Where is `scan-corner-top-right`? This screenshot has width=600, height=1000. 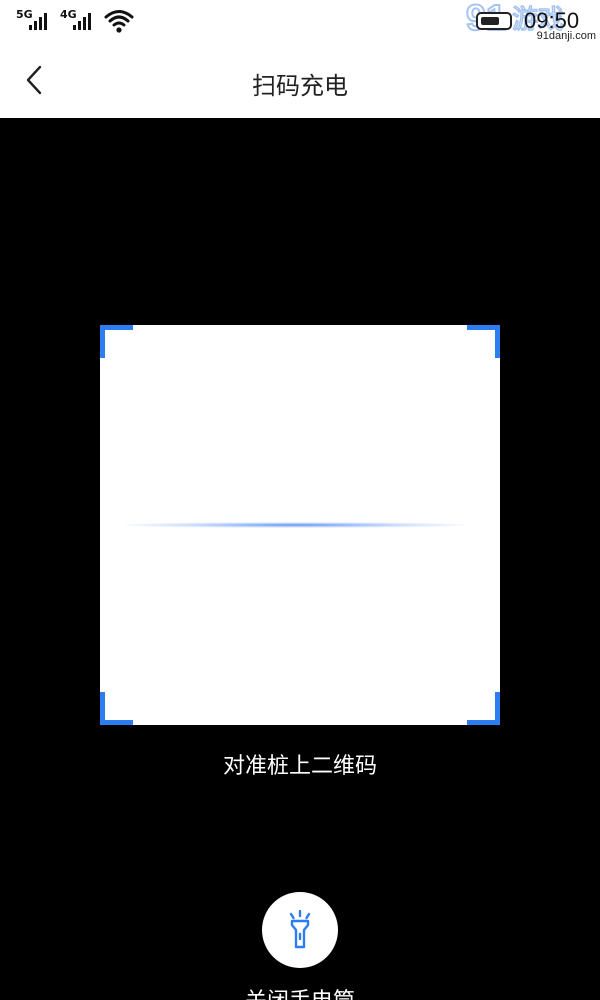
scan-corner-top-right is located at coordinates (483, 341).